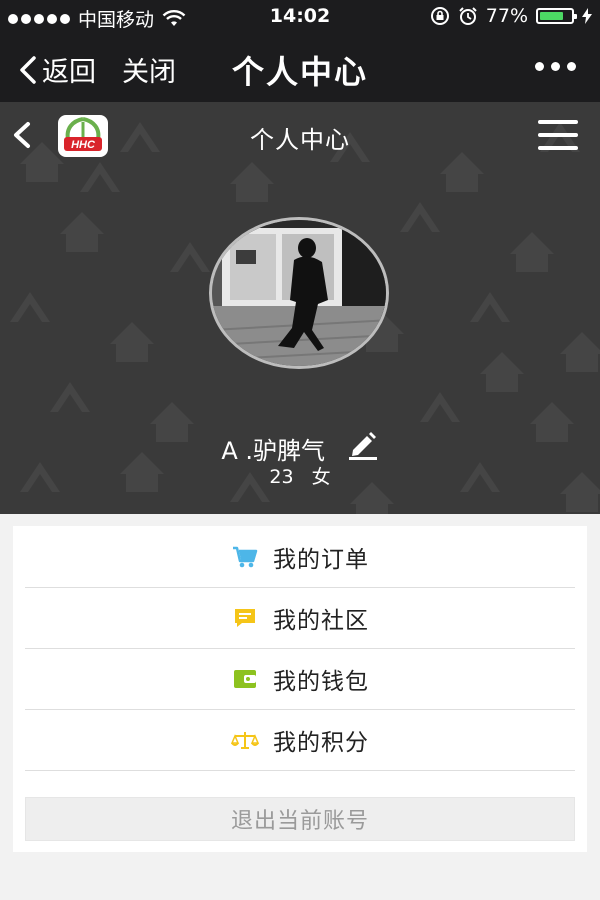 This screenshot has height=900, width=600. Describe the element at coordinates (300, 819) in the screenshot. I see `logout-button: 退出当前账号` at that location.